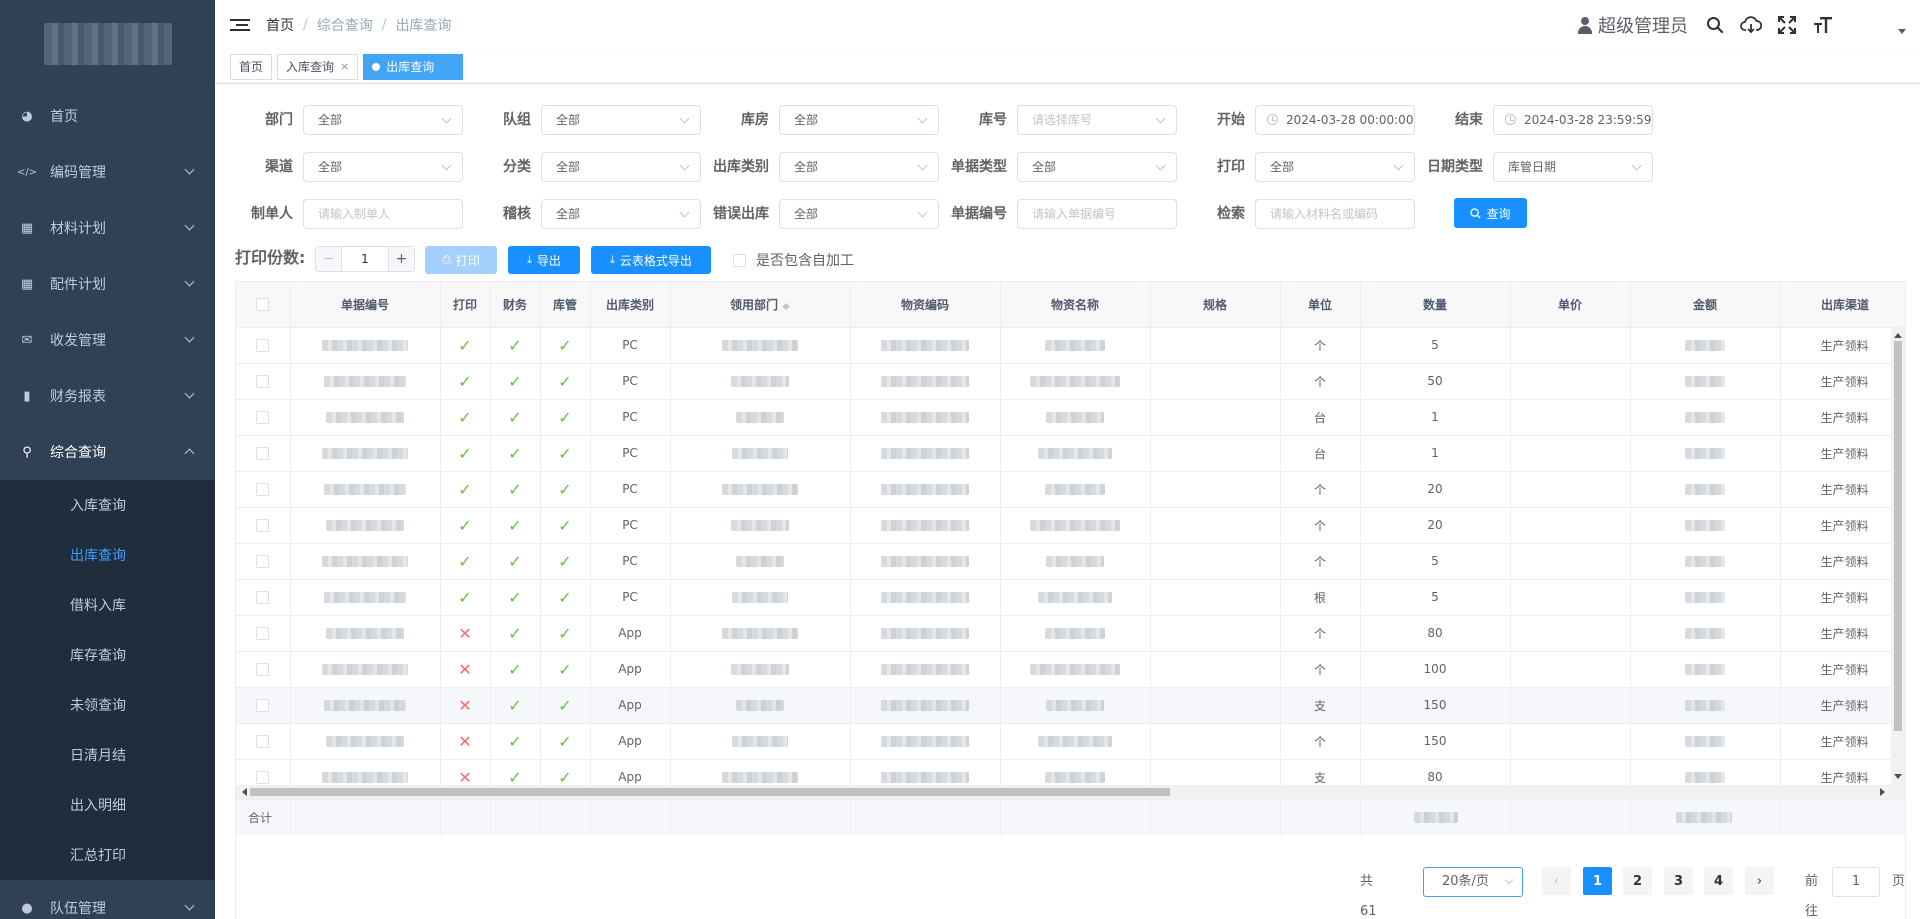 The width and height of the screenshot is (1920, 919). Describe the element at coordinates (544, 260) in the screenshot. I see `export-button: ⤓ 导出` at that location.